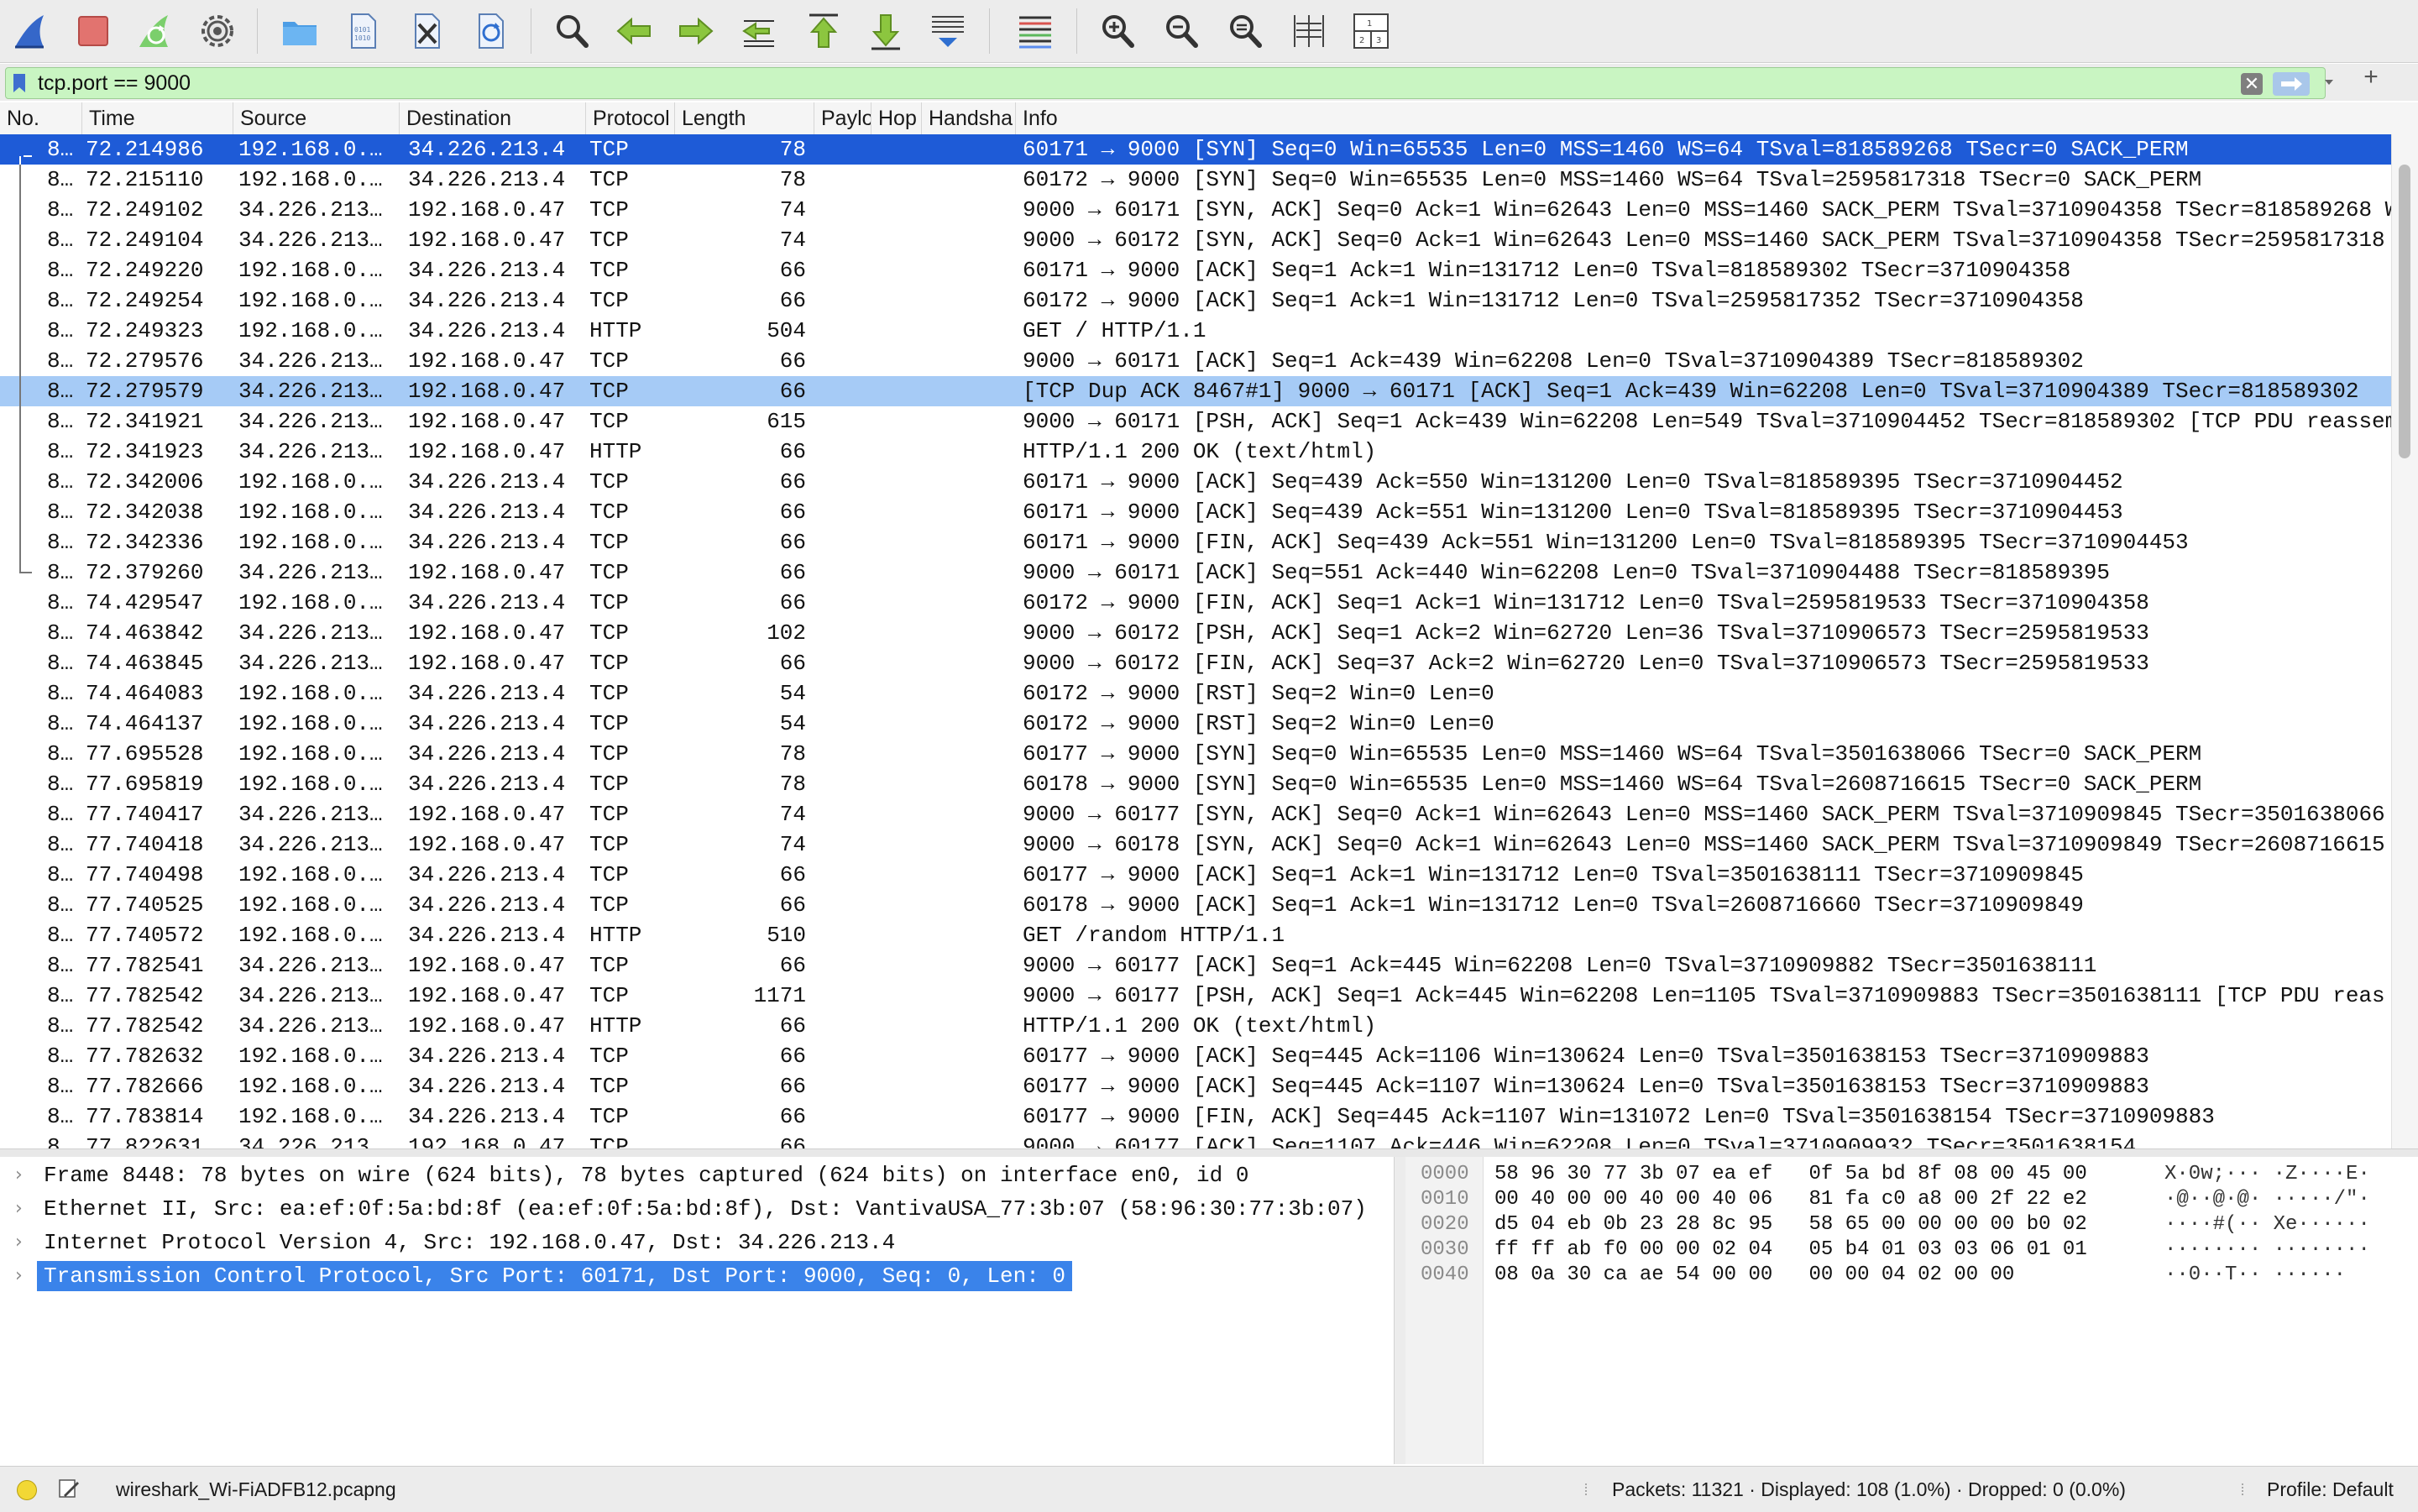  I want to click on scrollbar-thumb, so click(2404, 311).